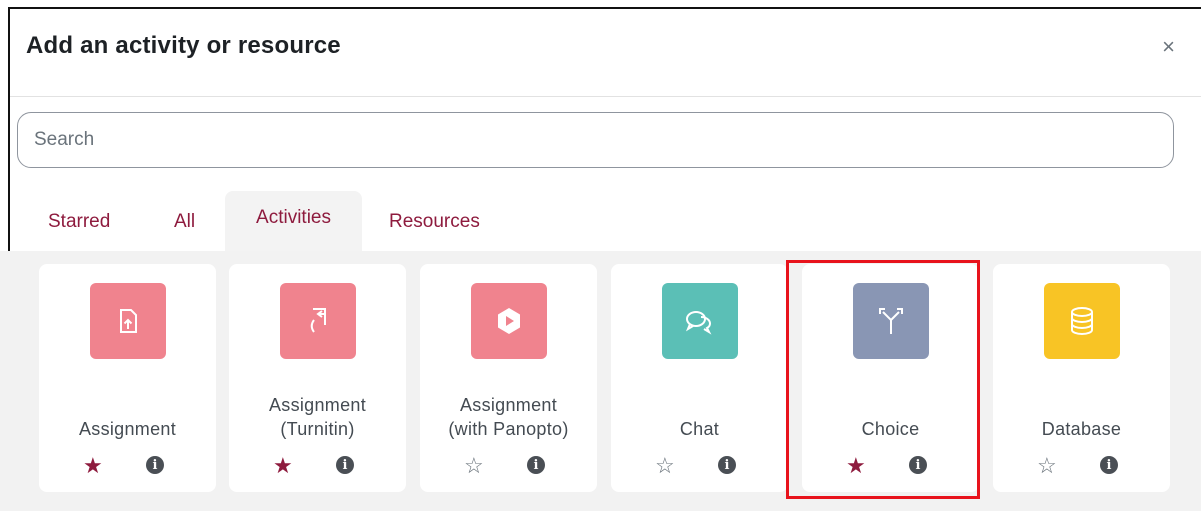  I want to click on card-label: Assignment (with Panopto), so click(508, 417).